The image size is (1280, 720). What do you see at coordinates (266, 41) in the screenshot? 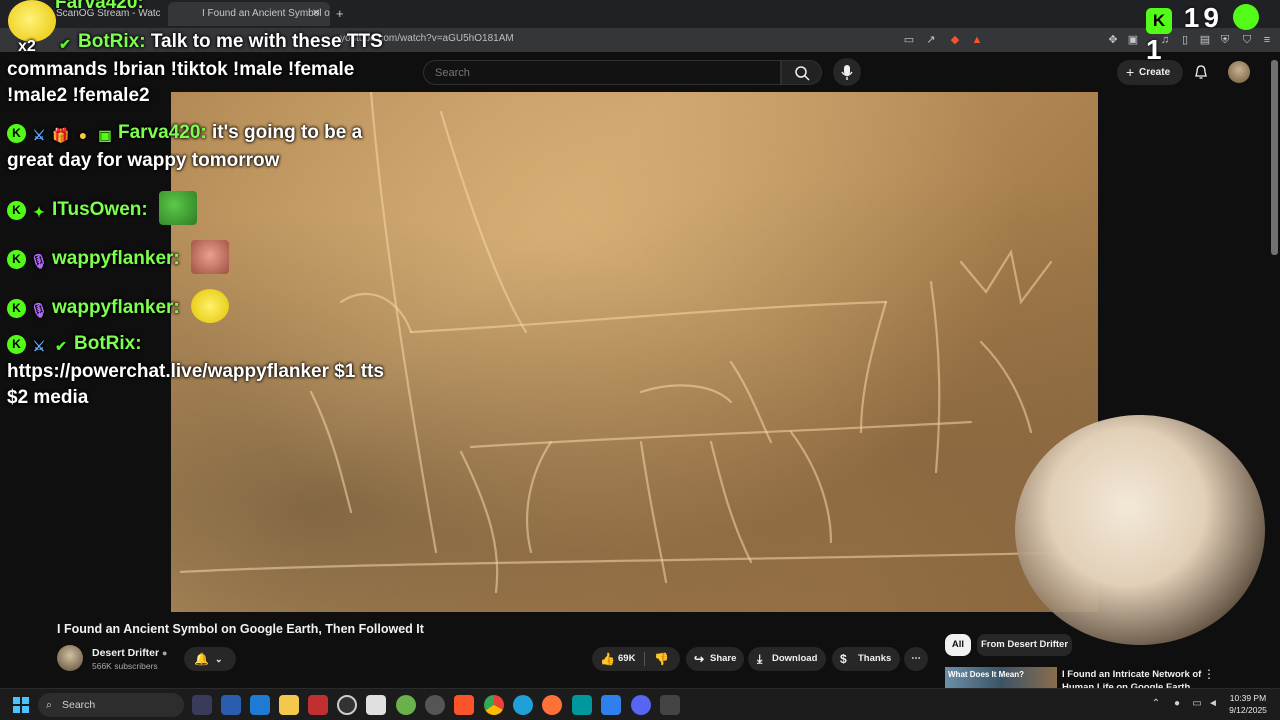
I see `chat-text: Talk to me with these TTS` at bounding box center [266, 41].